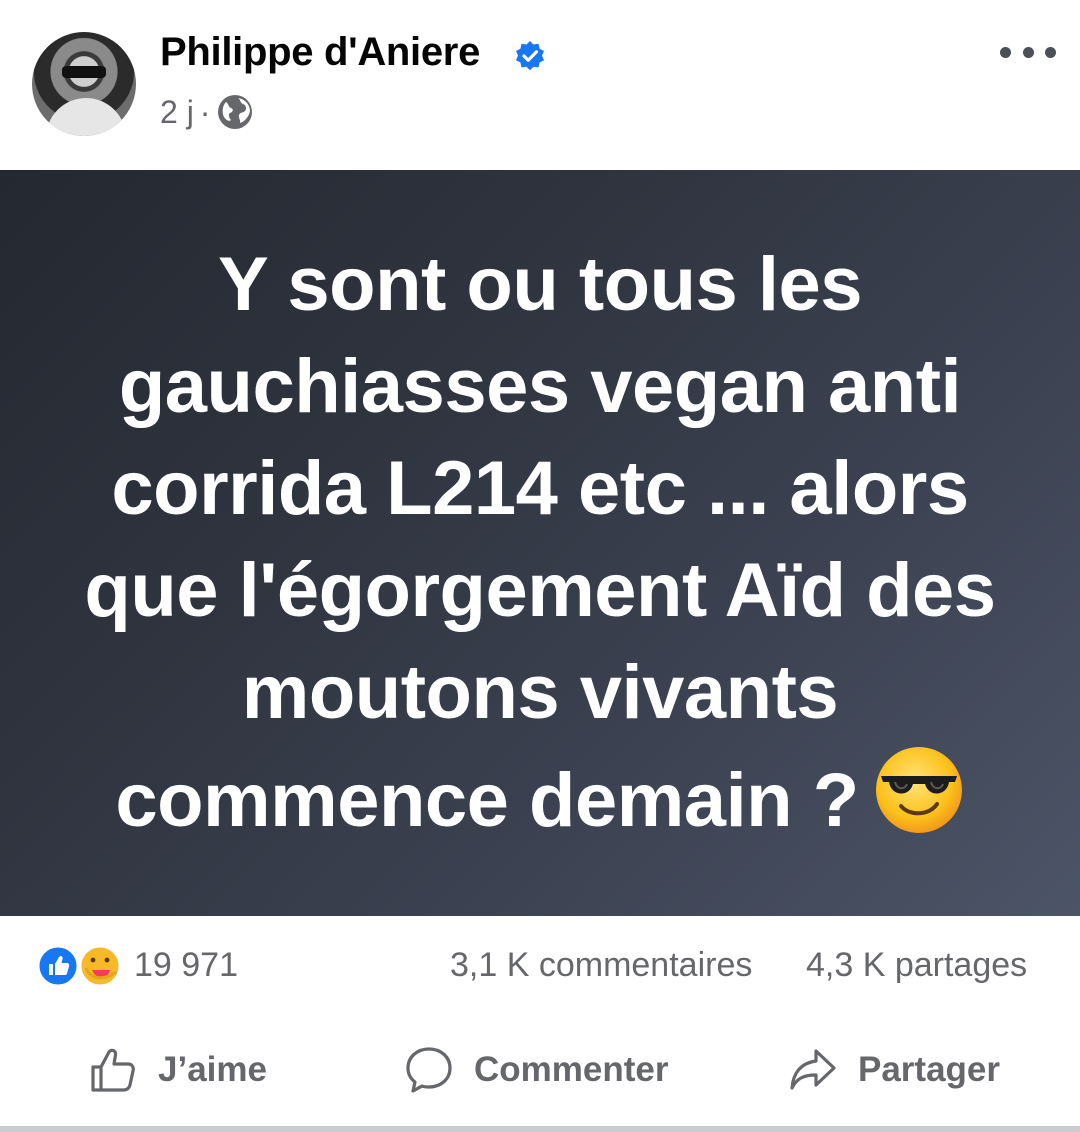 Image resolution: width=1080 pixels, height=1132 pixels. Describe the element at coordinates (100, 966) in the screenshot. I see `care-reaction-icon` at that location.